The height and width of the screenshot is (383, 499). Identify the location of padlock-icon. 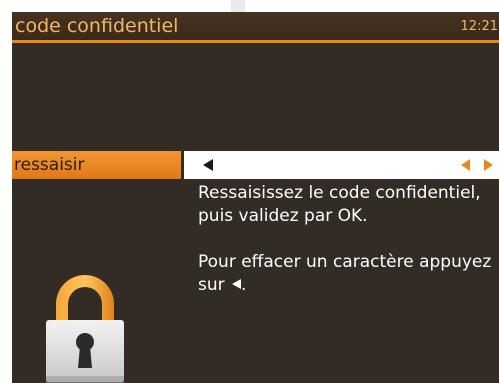
(85, 329).